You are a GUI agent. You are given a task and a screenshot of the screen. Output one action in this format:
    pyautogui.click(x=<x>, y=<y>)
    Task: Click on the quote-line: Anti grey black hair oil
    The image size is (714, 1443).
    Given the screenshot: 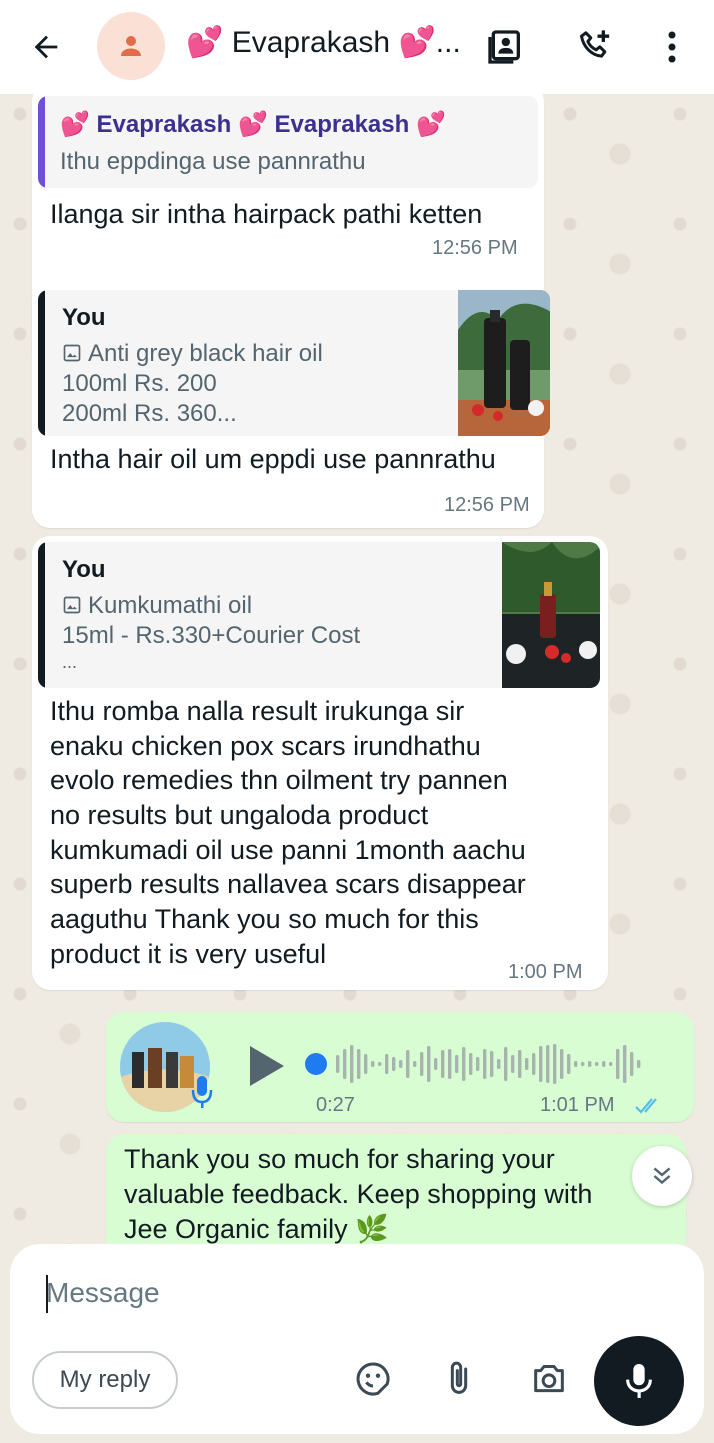 What is the action you would take?
    pyautogui.click(x=192, y=354)
    